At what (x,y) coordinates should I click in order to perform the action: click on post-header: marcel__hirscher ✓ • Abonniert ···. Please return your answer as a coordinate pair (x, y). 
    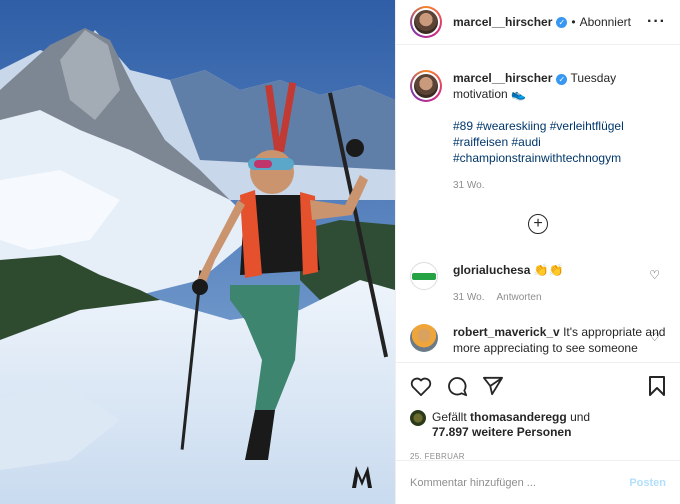
    Looking at the image, I should click on (538, 22).